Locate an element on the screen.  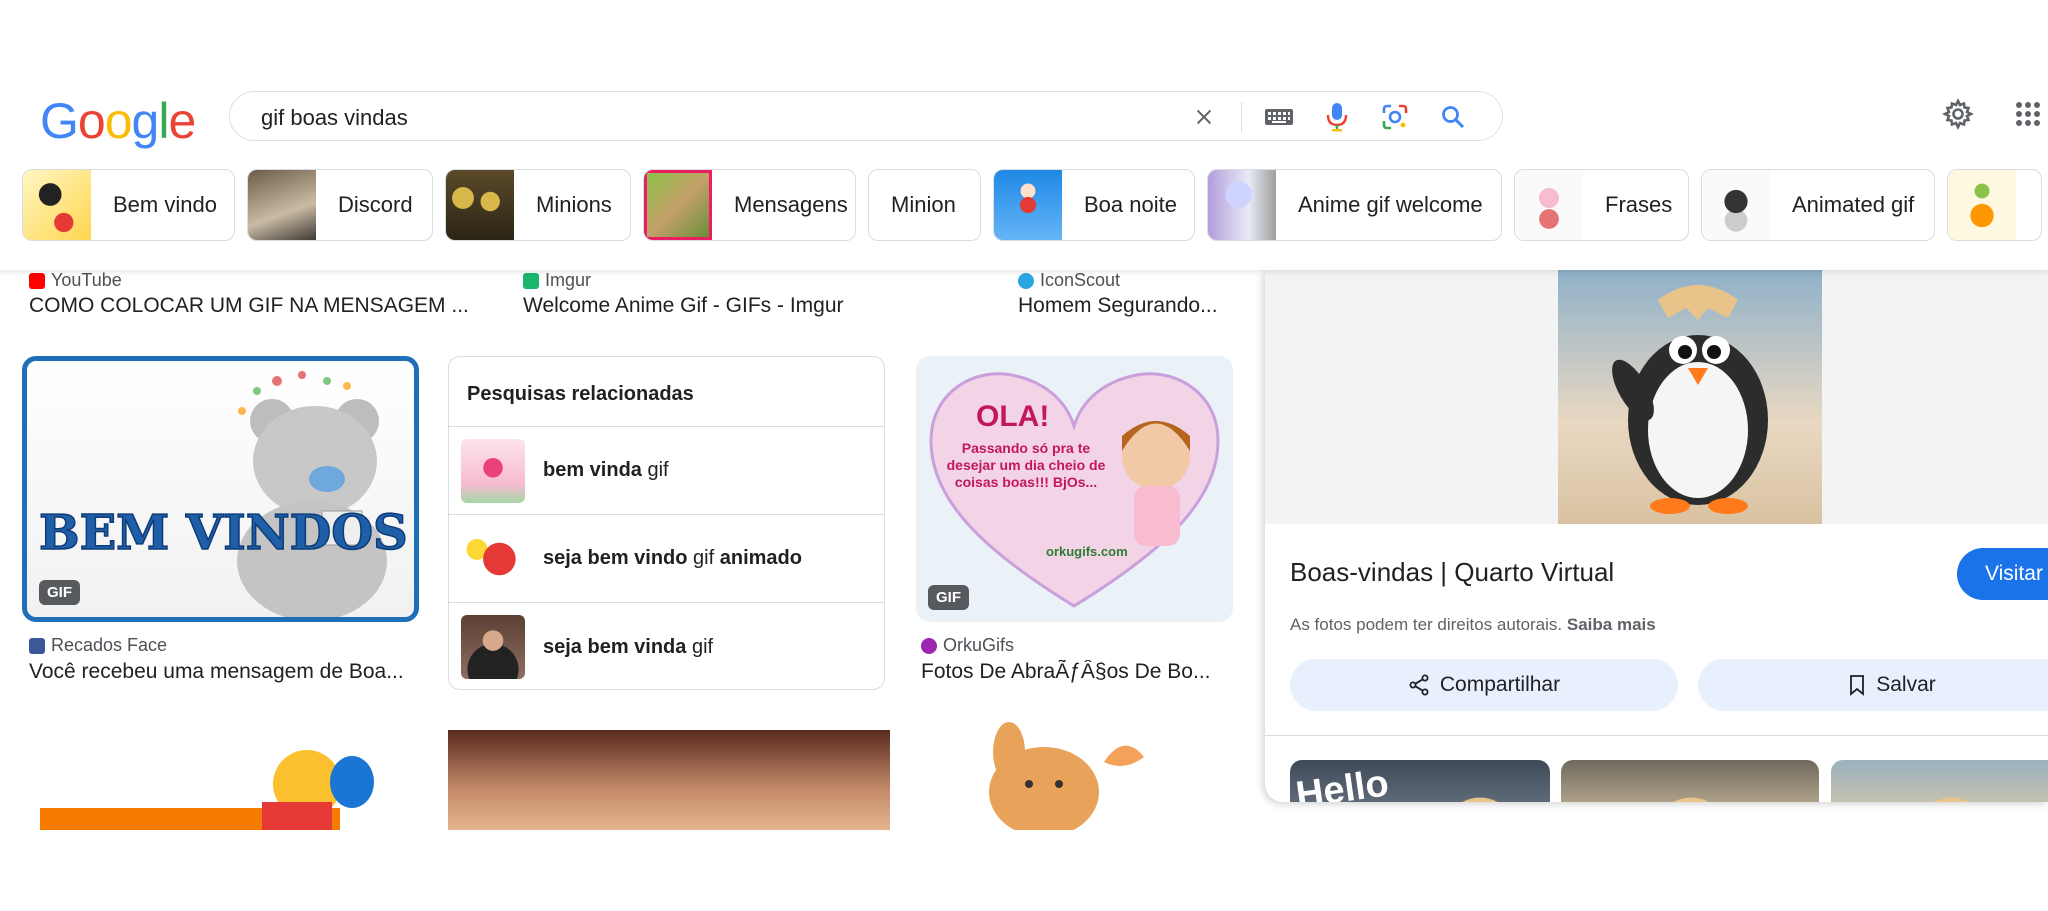
related-text: seja bem vinda gif is located at coordinates (628, 646).